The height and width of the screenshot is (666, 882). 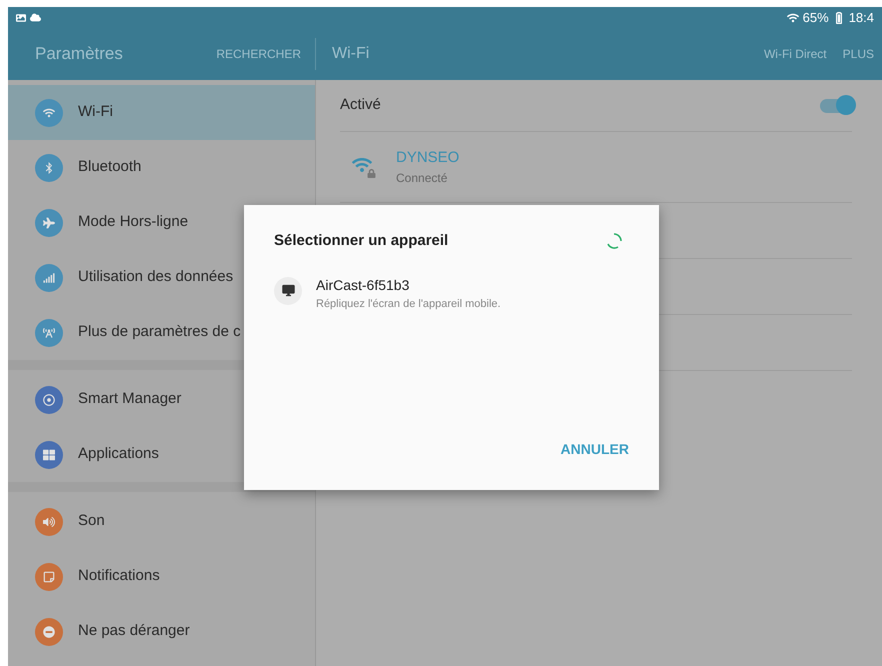 I want to click on wifi-icon, so click(x=792, y=18).